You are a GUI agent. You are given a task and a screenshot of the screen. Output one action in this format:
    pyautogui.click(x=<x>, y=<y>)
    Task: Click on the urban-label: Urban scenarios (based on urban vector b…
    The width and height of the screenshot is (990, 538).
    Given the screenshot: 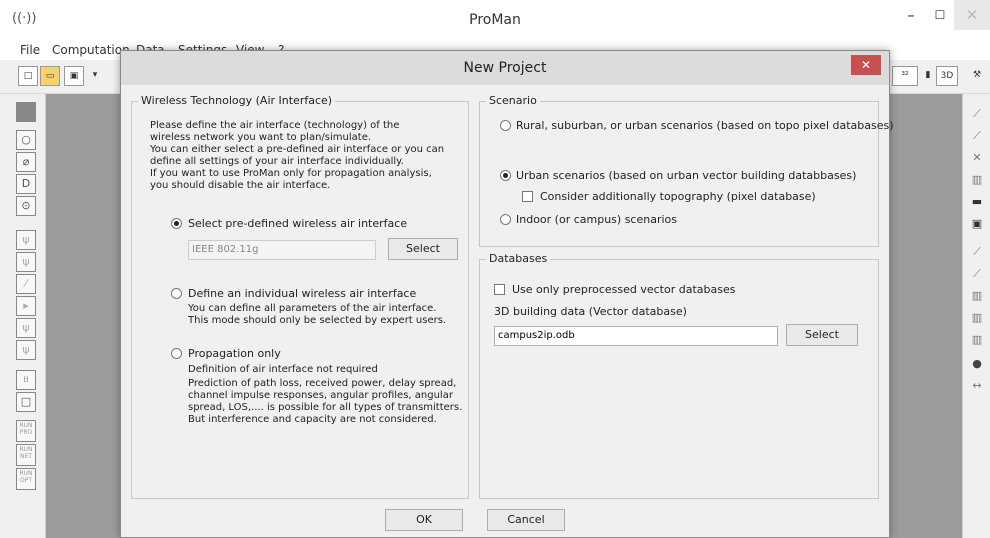 What is the action you would take?
    pyautogui.click(x=686, y=175)
    